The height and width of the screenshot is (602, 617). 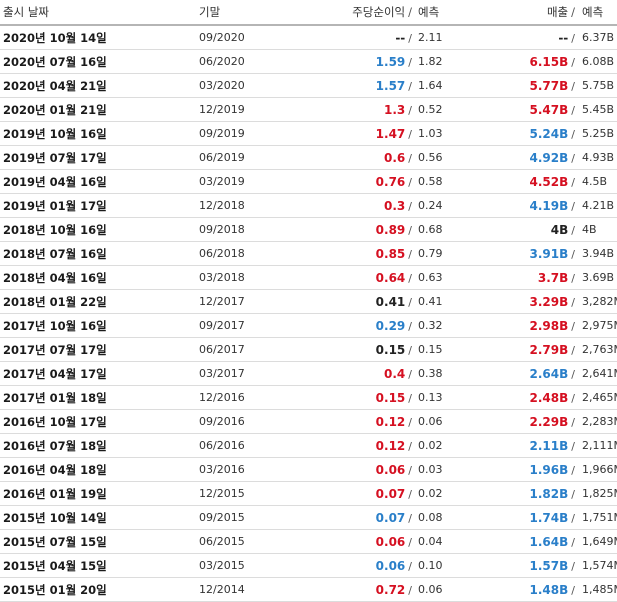 I want to click on table-row: 2020년 07월 16일 06/2020 1.59/1.82 6.15B/6.08B, so click(x=308, y=61).